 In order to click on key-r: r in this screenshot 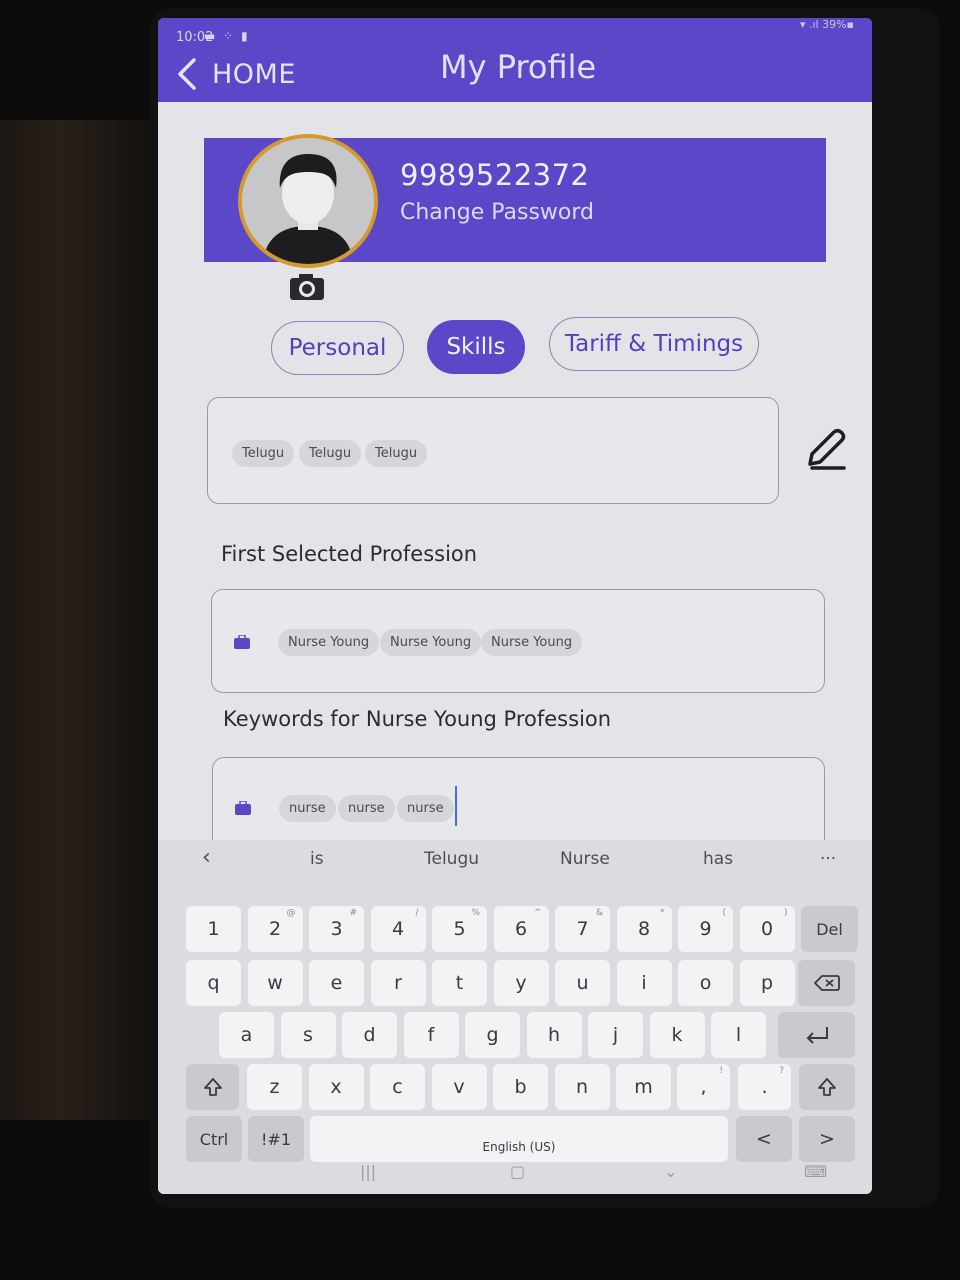, I will do `click(398, 983)`.